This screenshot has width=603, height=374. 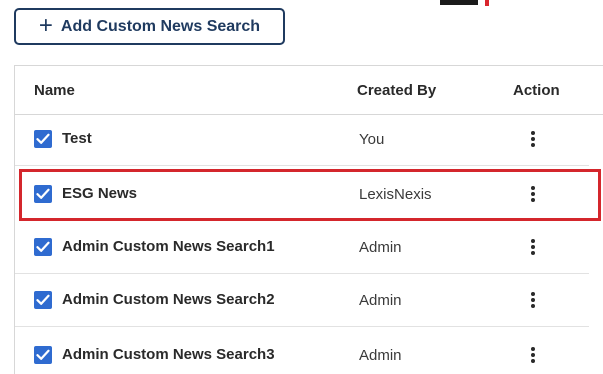 I want to click on row-name: Admin Custom News Search2, so click(x=168, y=299).